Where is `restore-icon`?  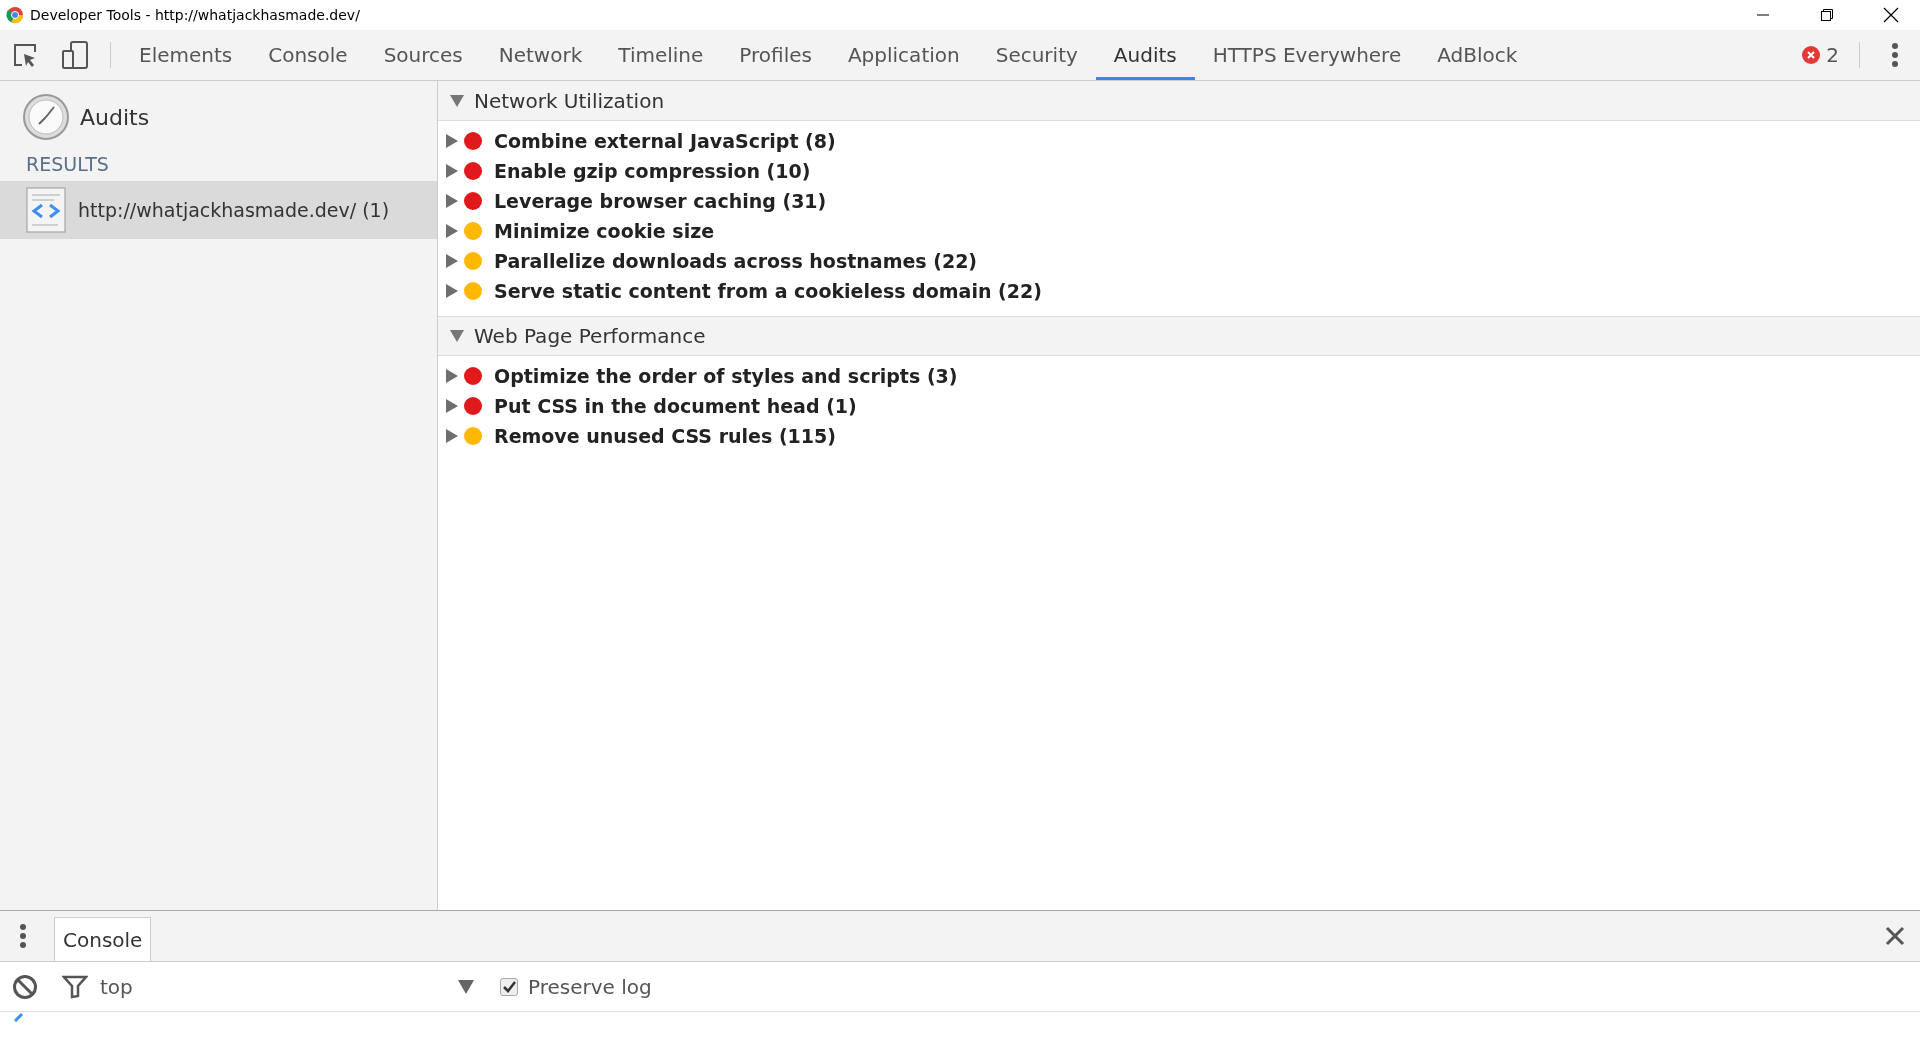 restore-icon is located at coordinates (1827, 15).